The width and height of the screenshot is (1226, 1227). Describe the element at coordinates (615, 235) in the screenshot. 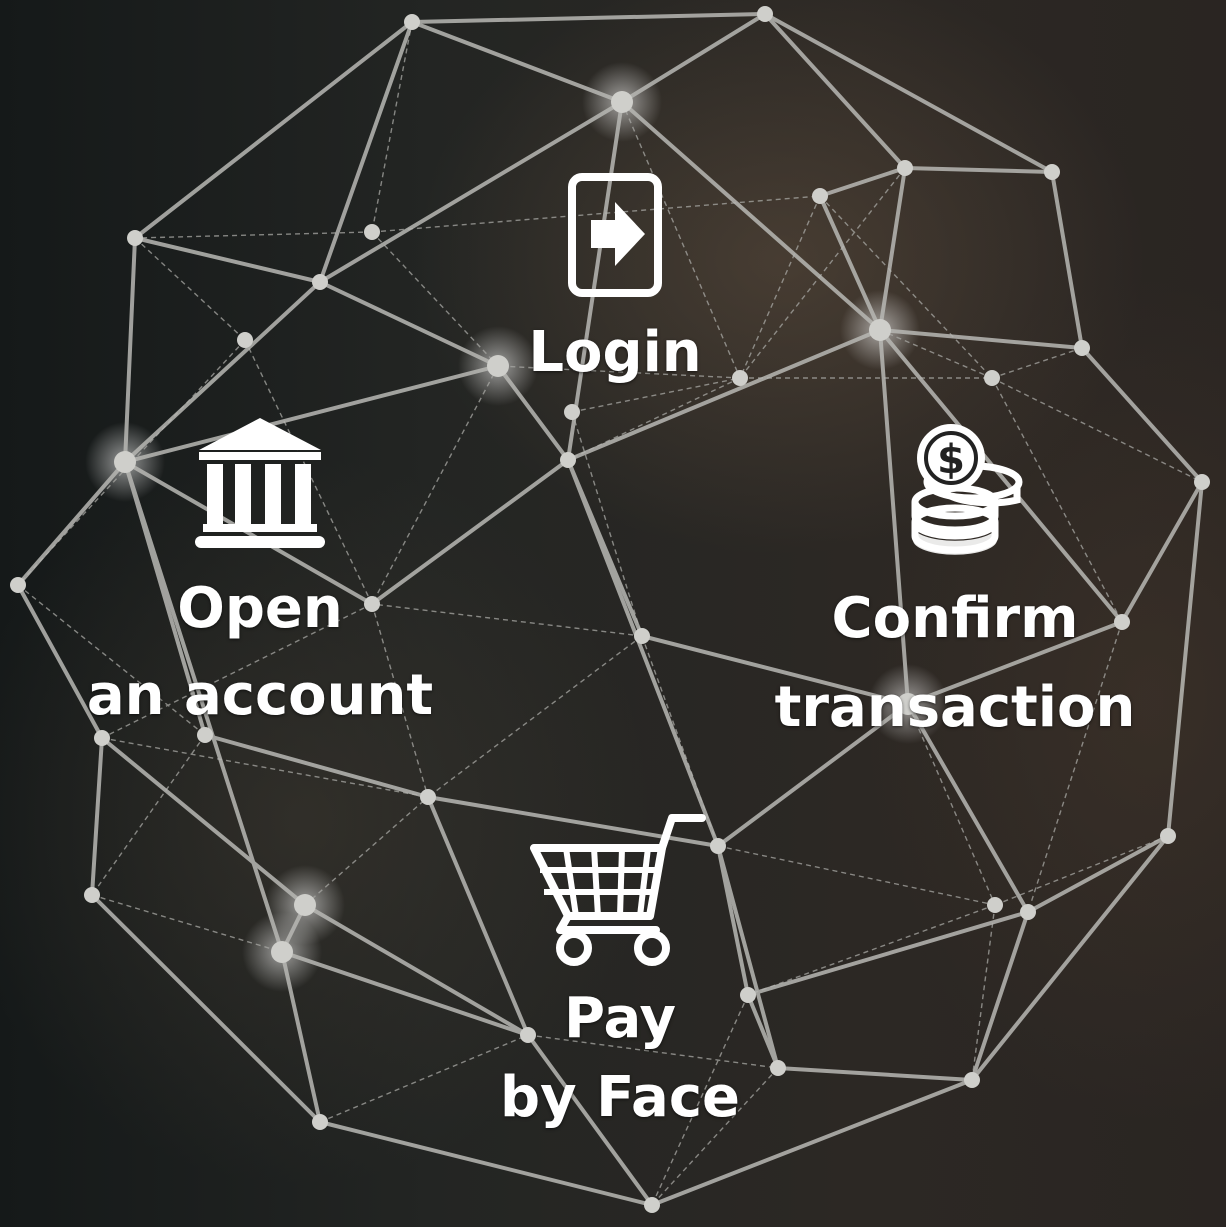

I see `login-icon` at that location.